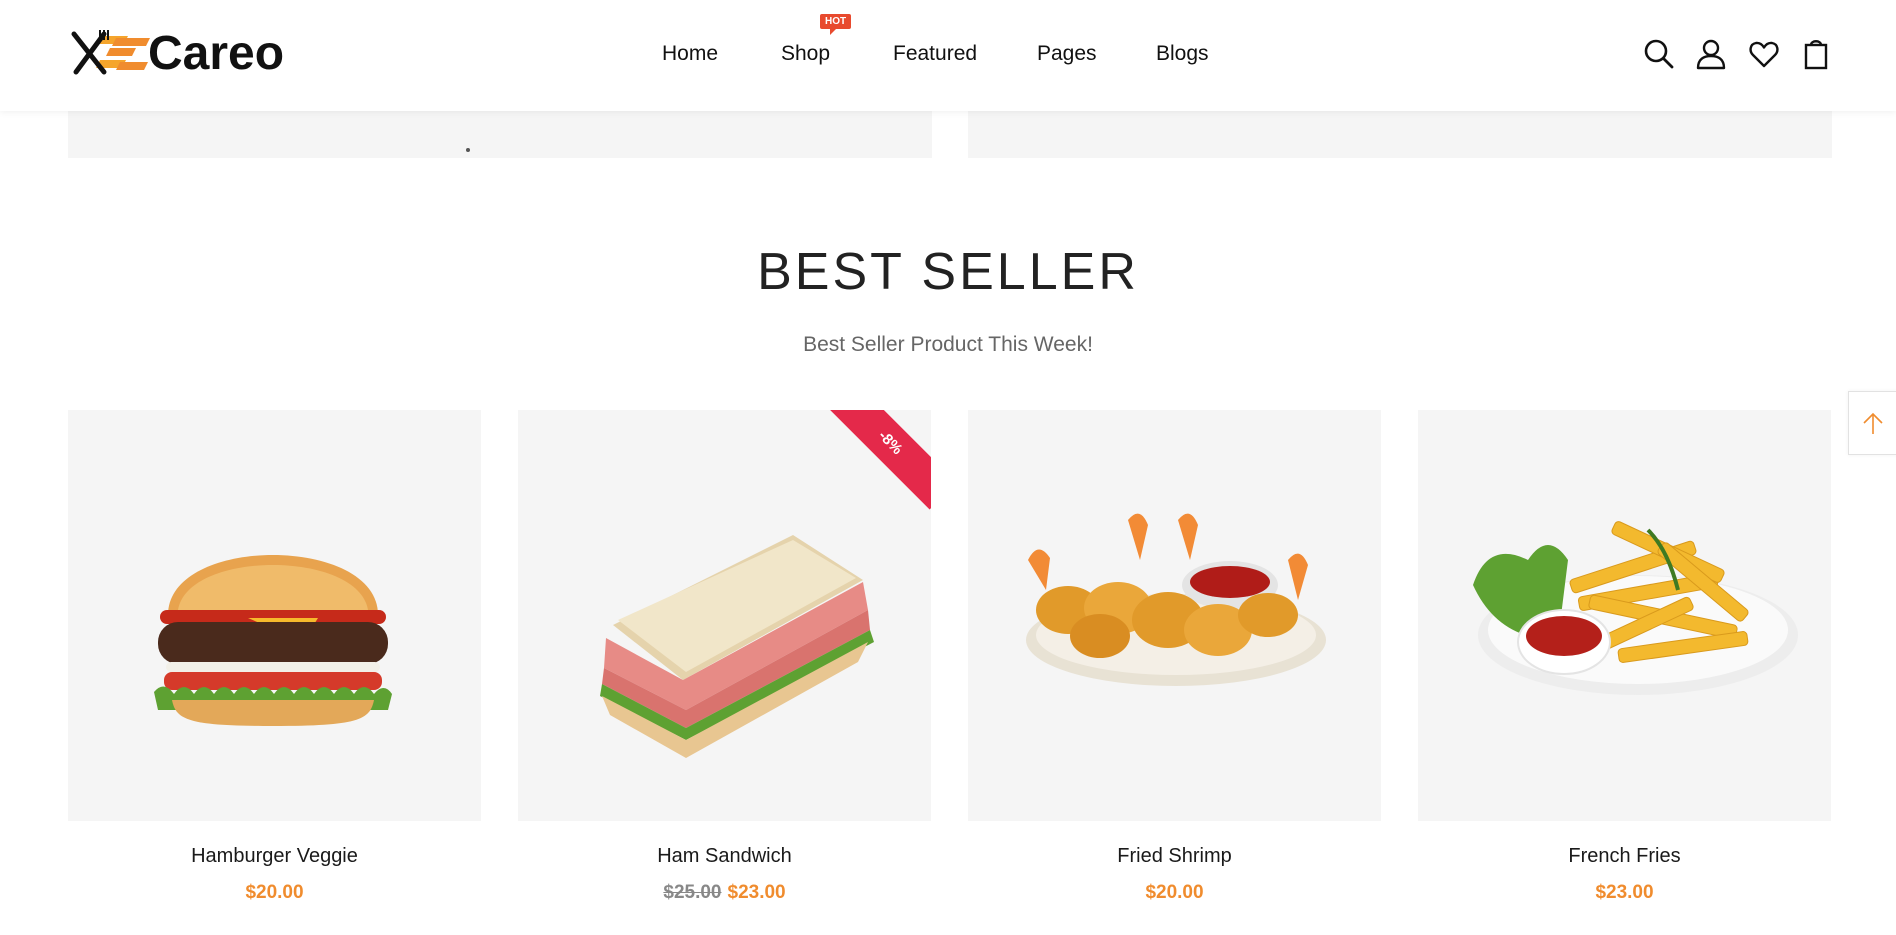 This screenshot has width=1896, height=935. Describe the element at coordinates (948, 272) in the screenshot. I see `section-title: BEST SELLER` at that location.